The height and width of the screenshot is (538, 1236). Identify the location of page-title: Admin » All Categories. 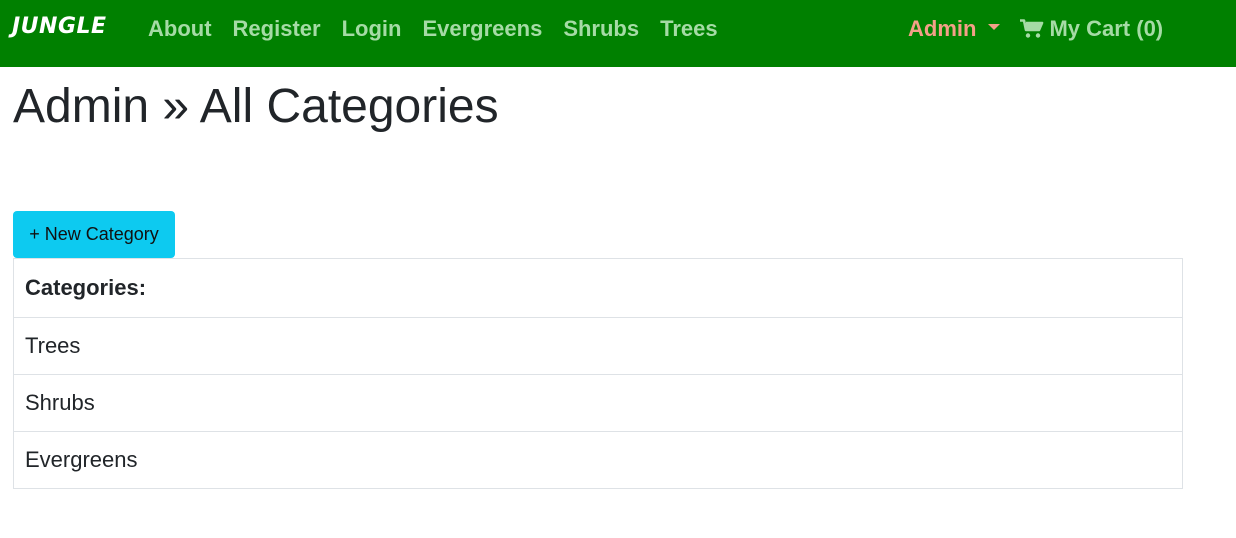
(256, 106).